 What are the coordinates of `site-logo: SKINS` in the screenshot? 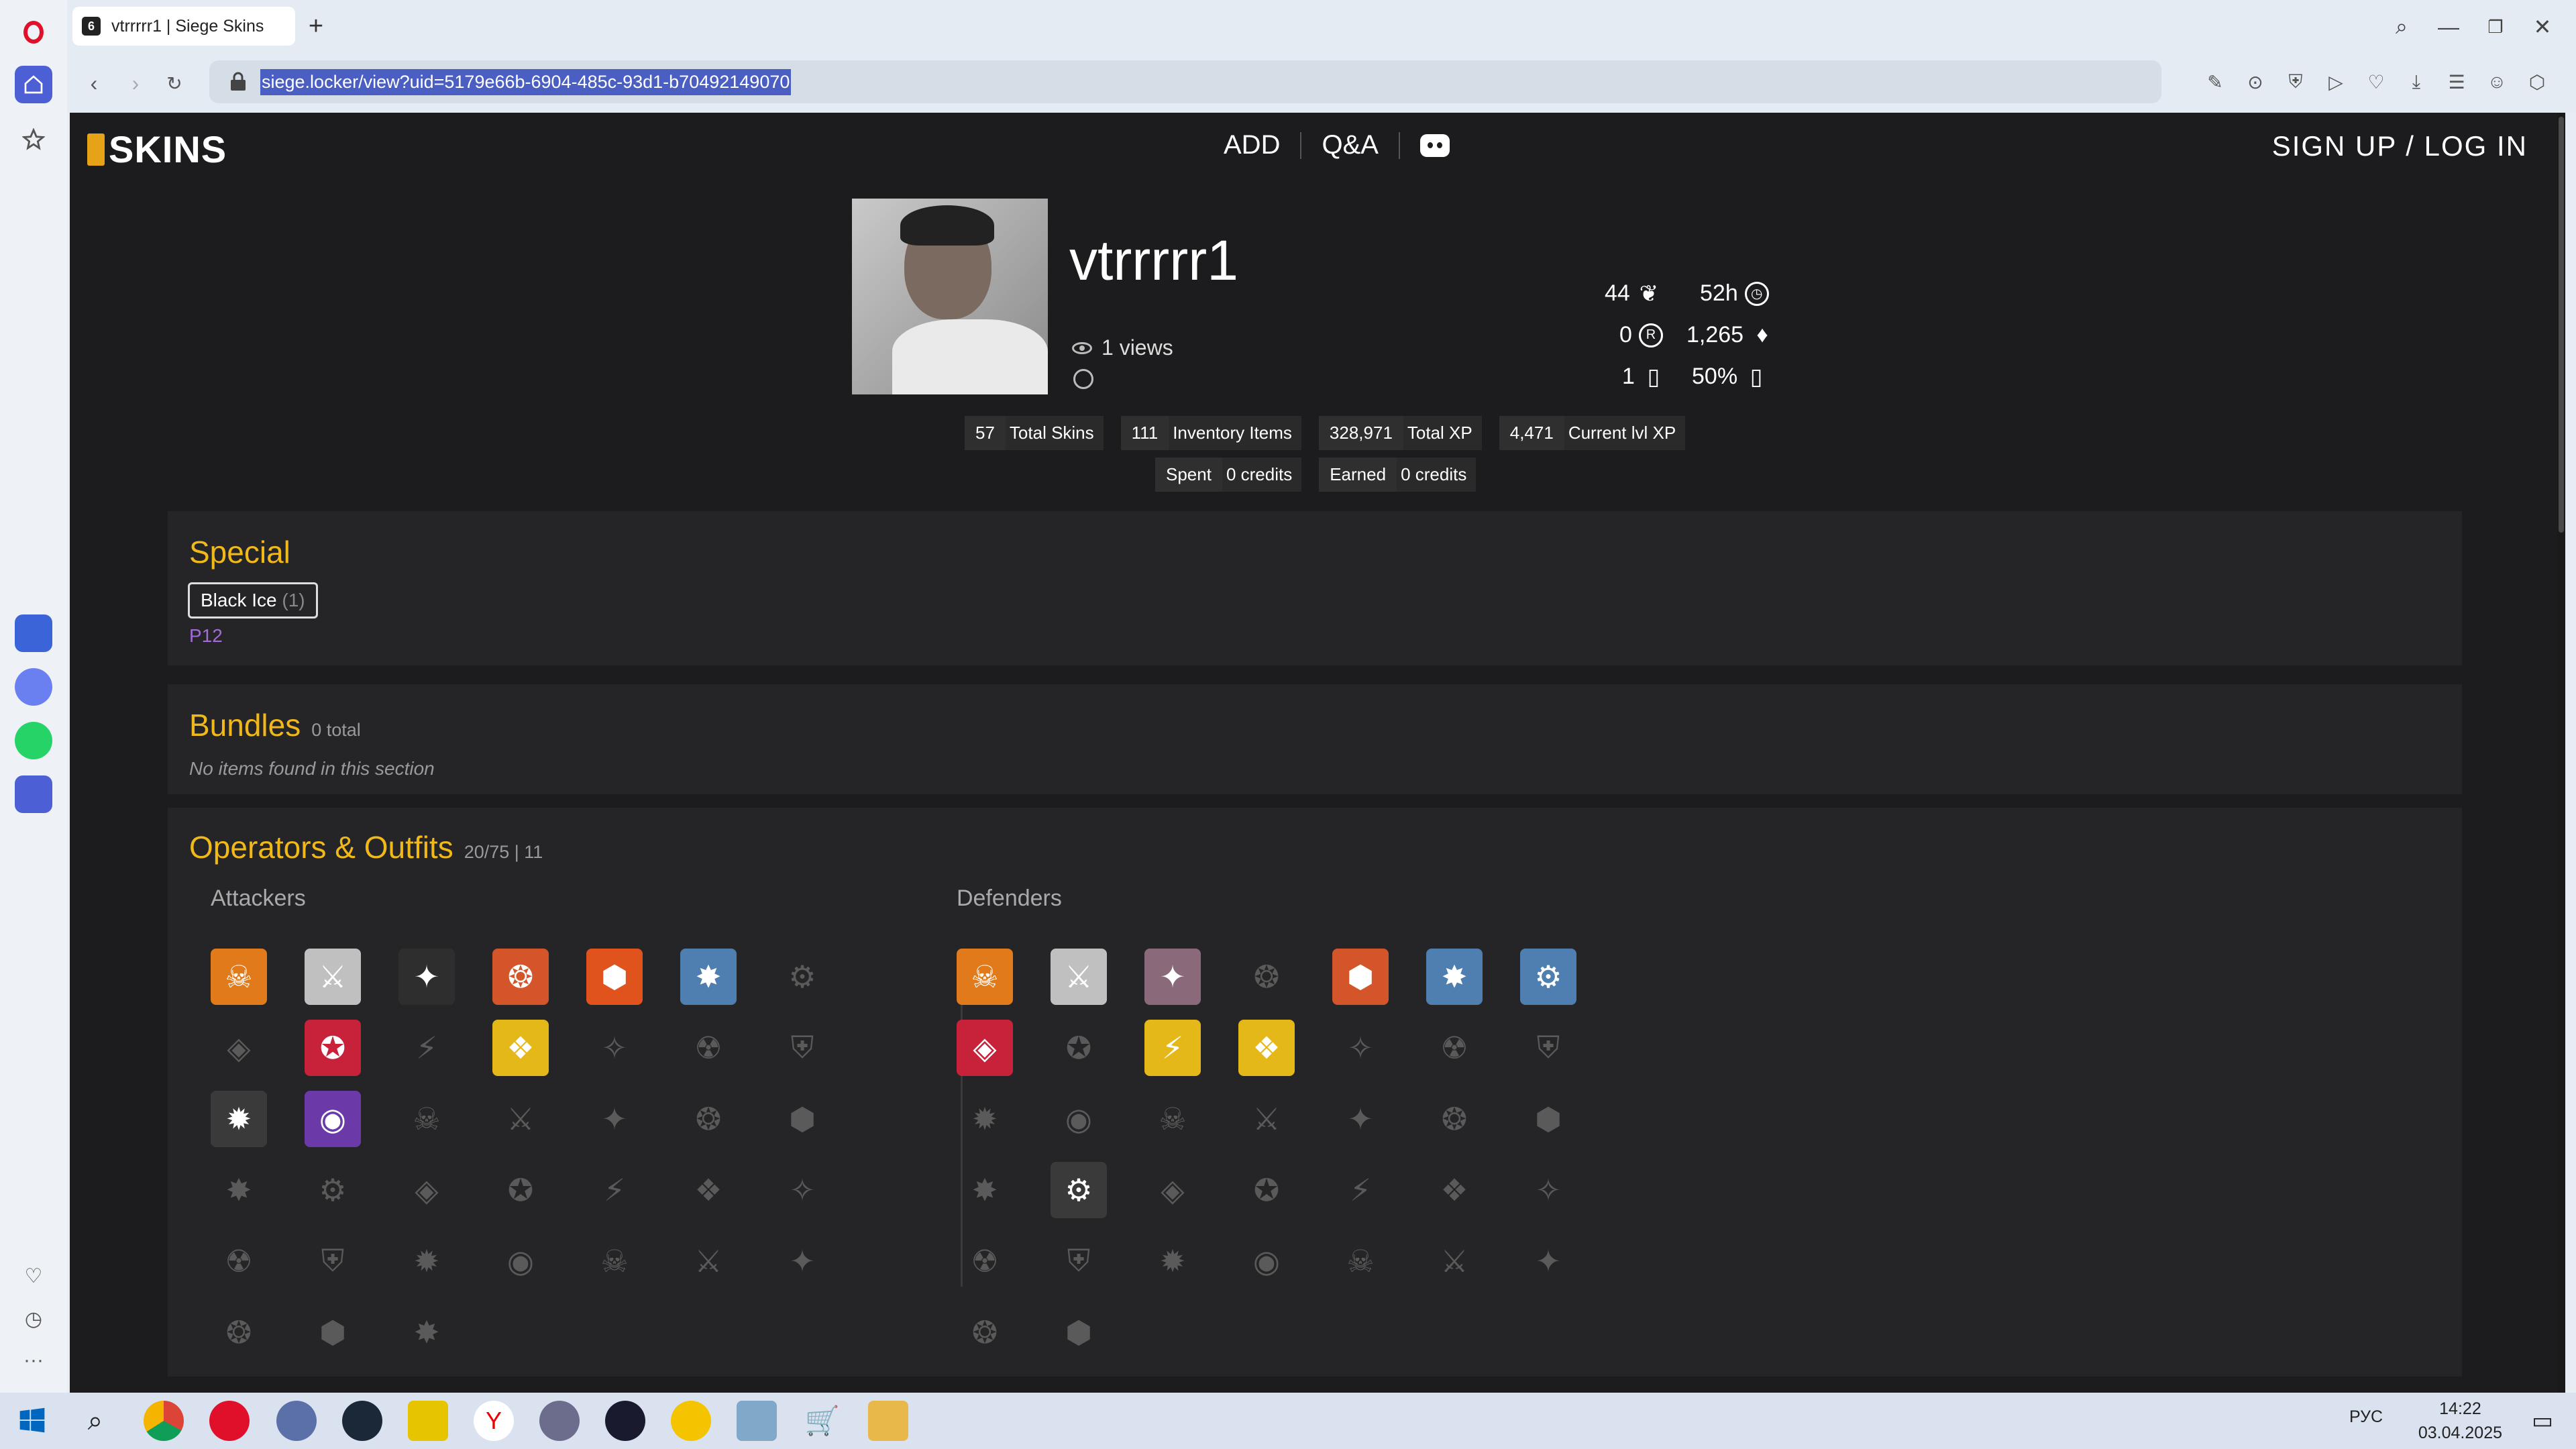 It's located at (157, 149).